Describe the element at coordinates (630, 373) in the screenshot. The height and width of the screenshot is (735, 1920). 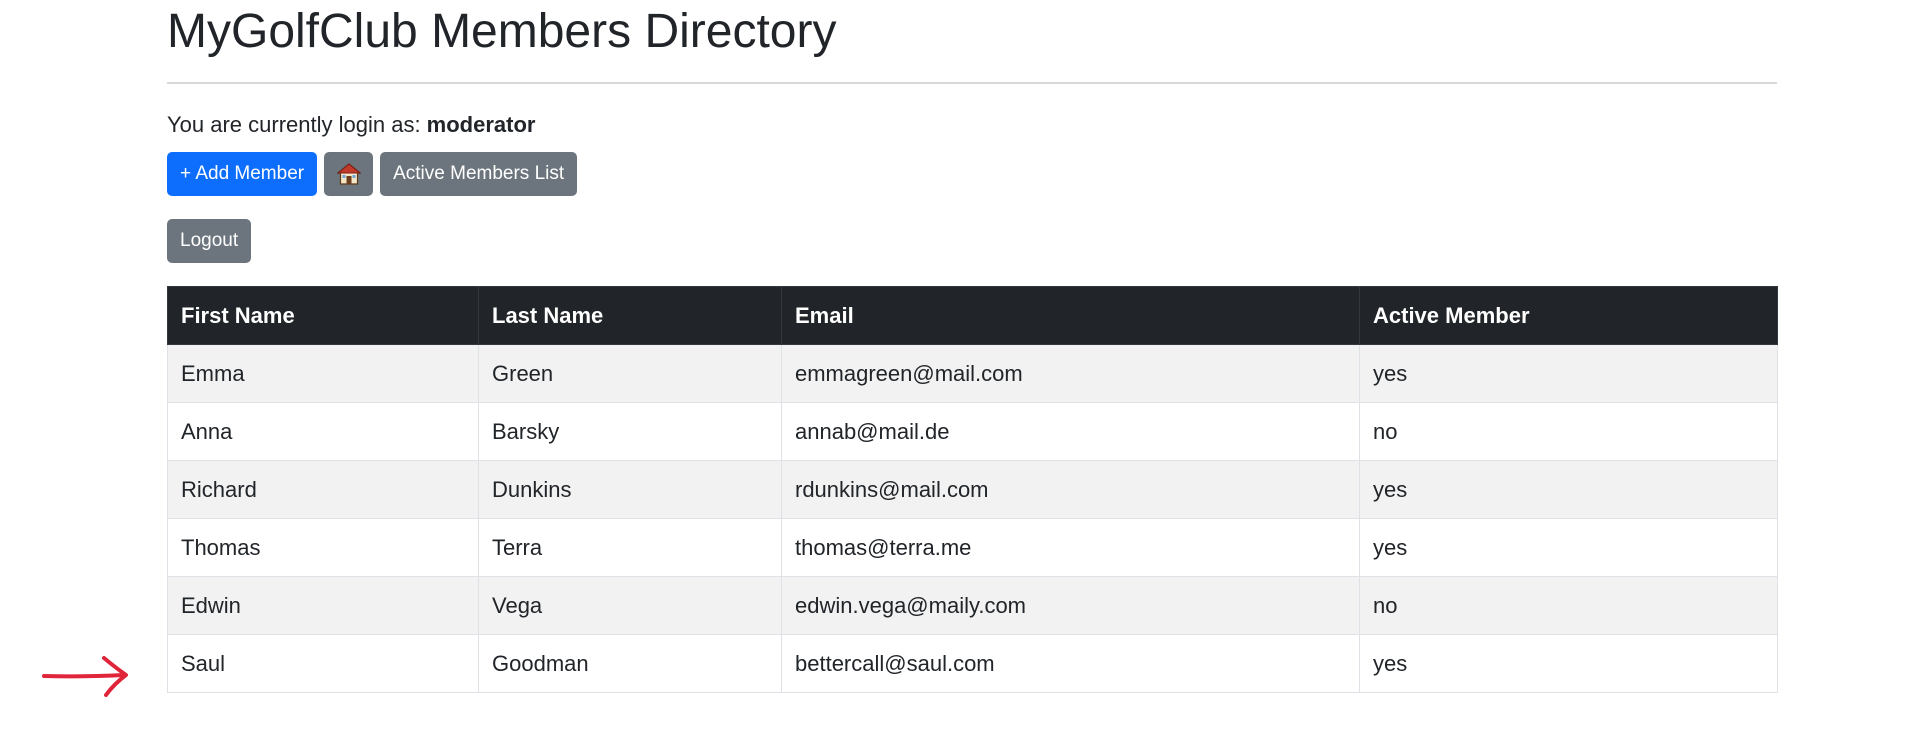
I see `cell-last-name: Green` at that location.